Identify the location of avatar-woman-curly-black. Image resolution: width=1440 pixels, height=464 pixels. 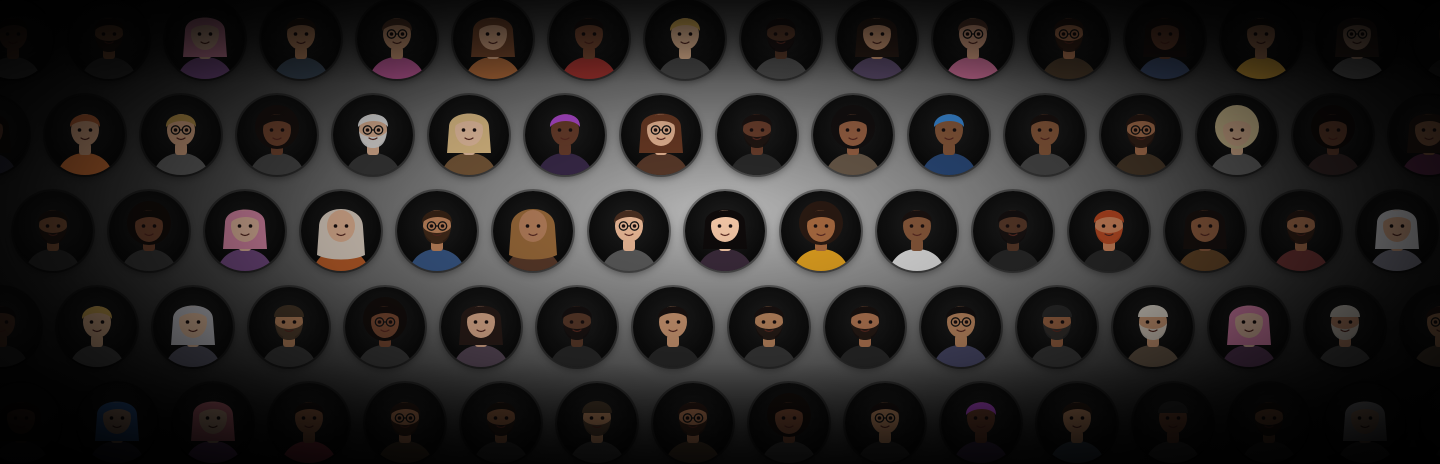
(853, 135).